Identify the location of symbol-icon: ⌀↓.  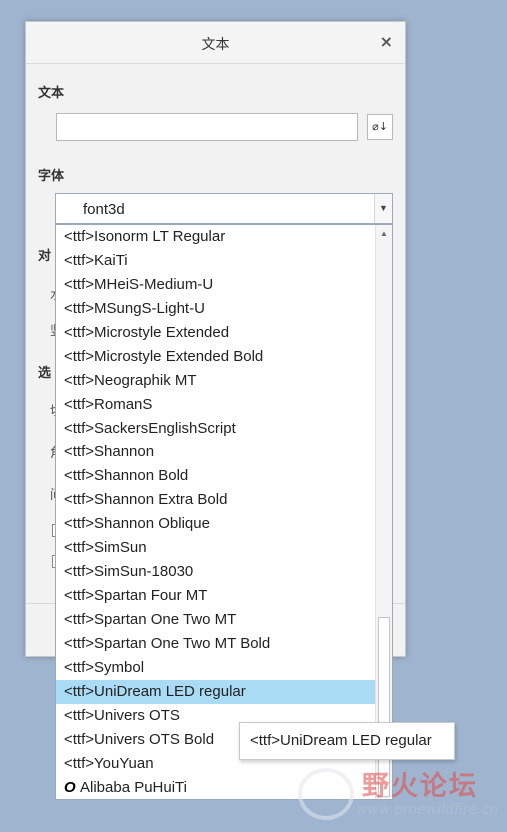
(380, 126).